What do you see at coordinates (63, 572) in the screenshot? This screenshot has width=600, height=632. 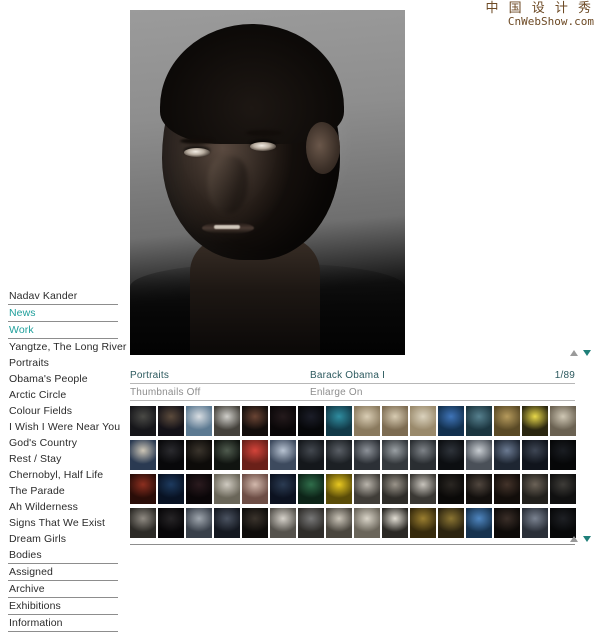 I see `sidebar-item-assigned: Assigned` at bounding box center [63, 572].